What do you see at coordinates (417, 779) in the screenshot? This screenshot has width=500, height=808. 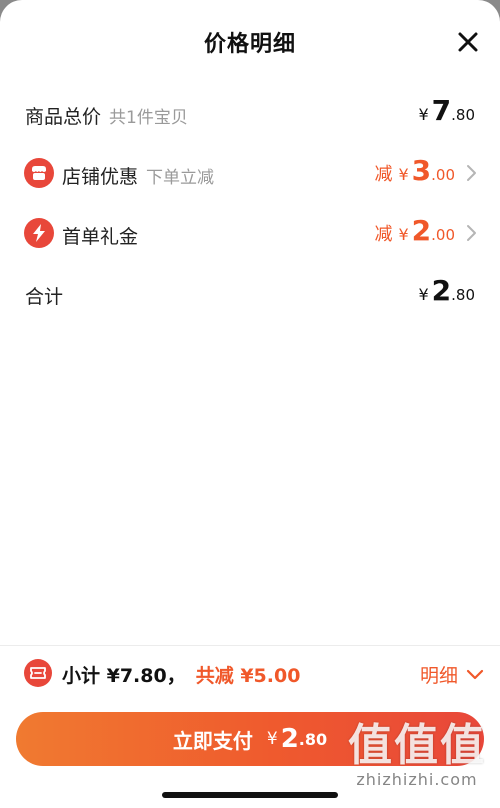 I see `watermark-url: zhizhizhi.com` at bounding box center [417, 779].